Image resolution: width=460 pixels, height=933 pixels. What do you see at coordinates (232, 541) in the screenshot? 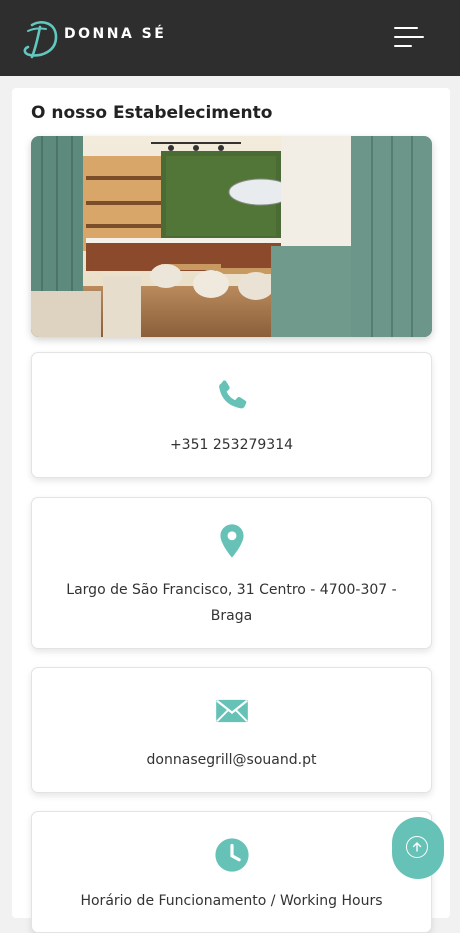
I see `map-pin-icon` at bounding box center [232, 541].